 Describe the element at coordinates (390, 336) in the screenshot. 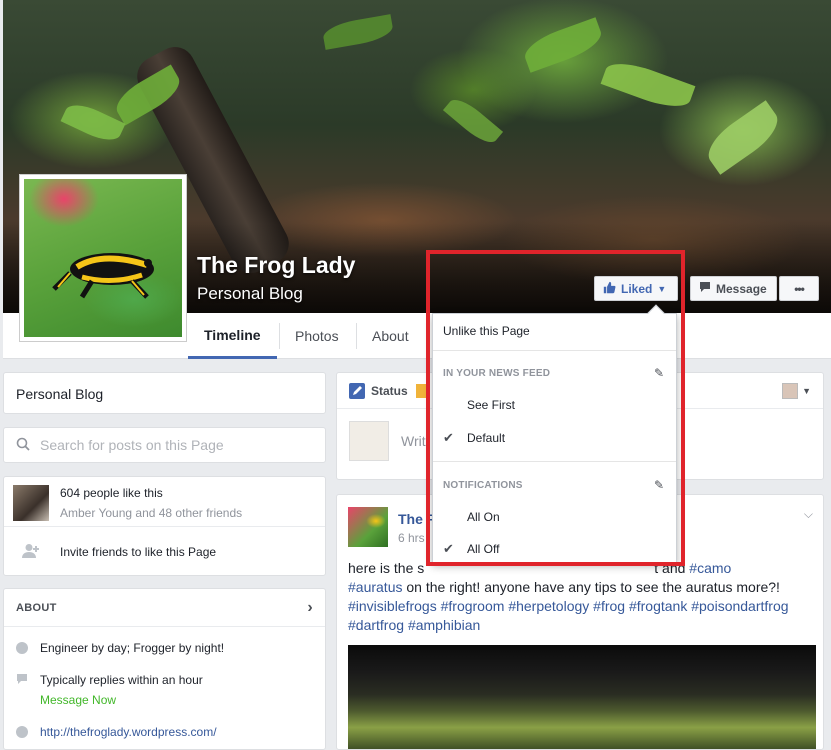

I see `tab-about: About` at that location.